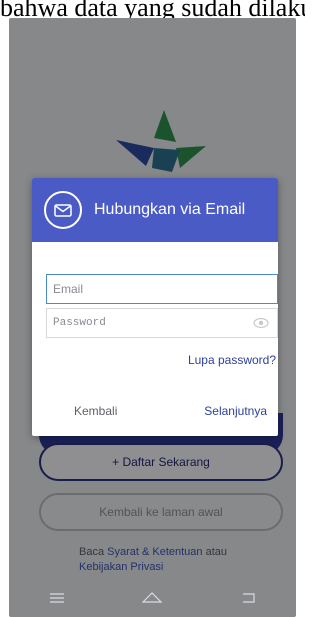 The height and width of the screenshot is (617, 320). I want to click on home-icon, so click(152, 598).